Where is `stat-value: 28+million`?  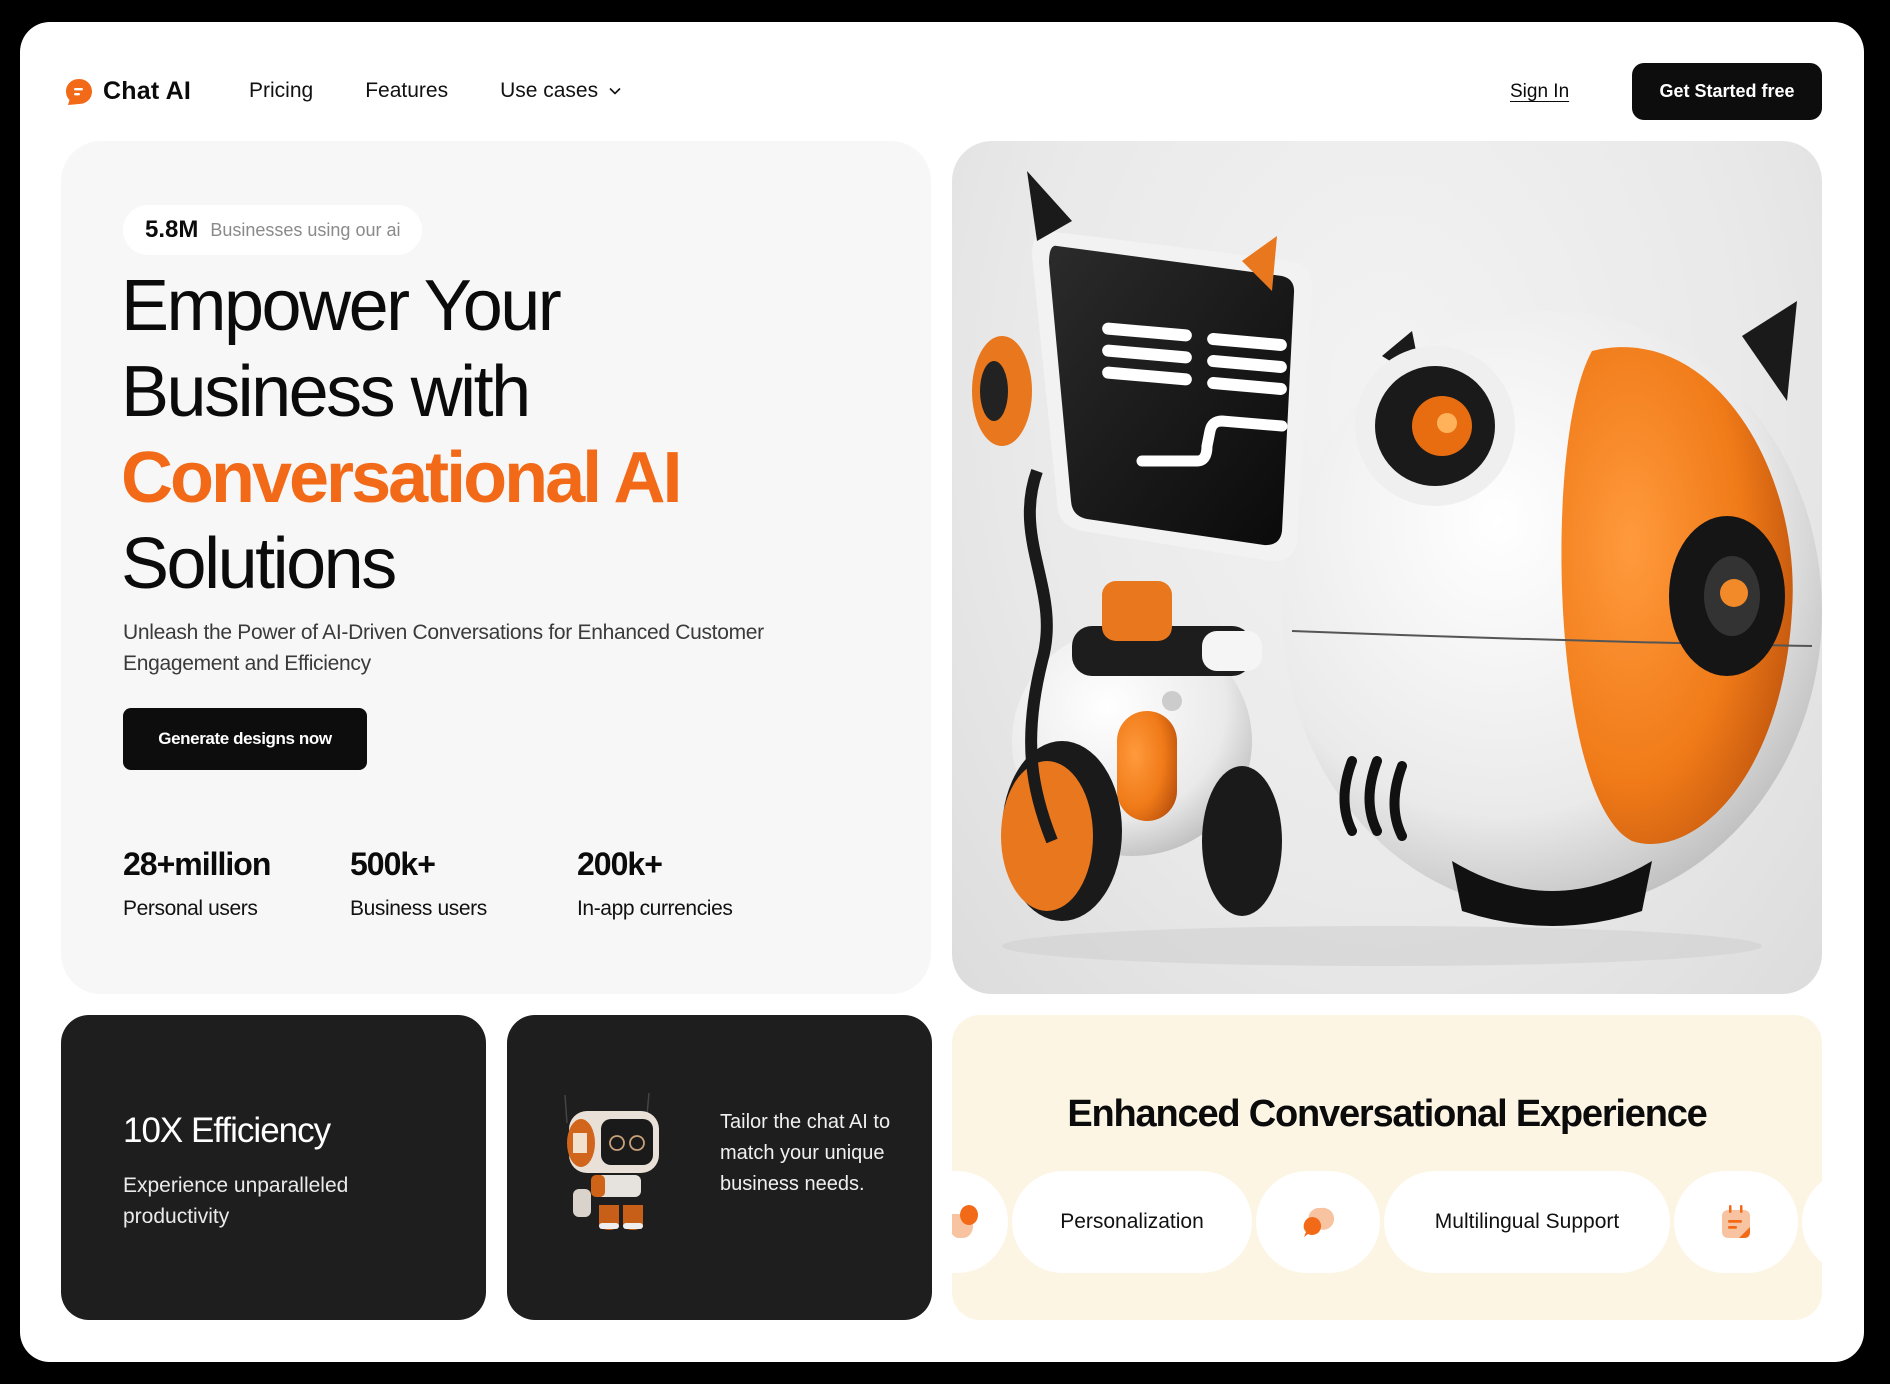 stat-value: 28+million is located at coordinates (197, 864).